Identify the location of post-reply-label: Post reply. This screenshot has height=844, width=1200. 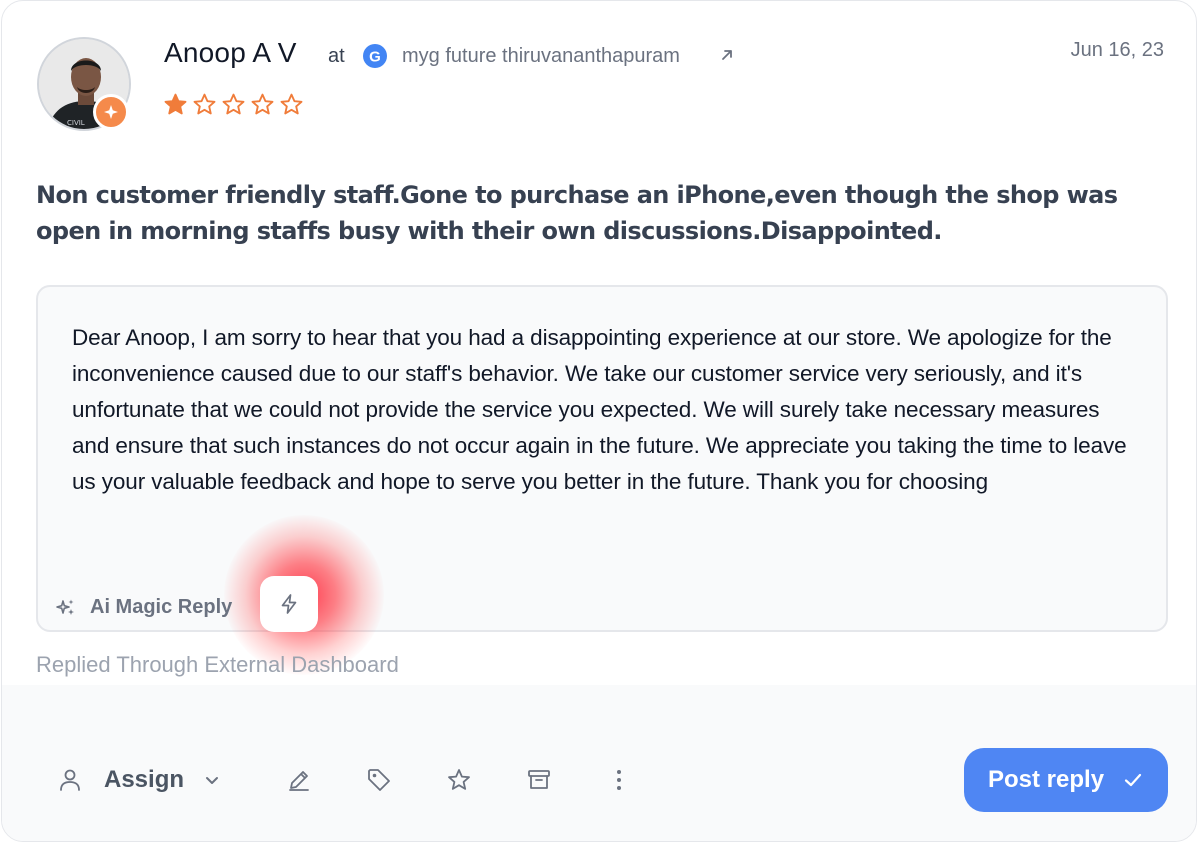
(1046, 779).